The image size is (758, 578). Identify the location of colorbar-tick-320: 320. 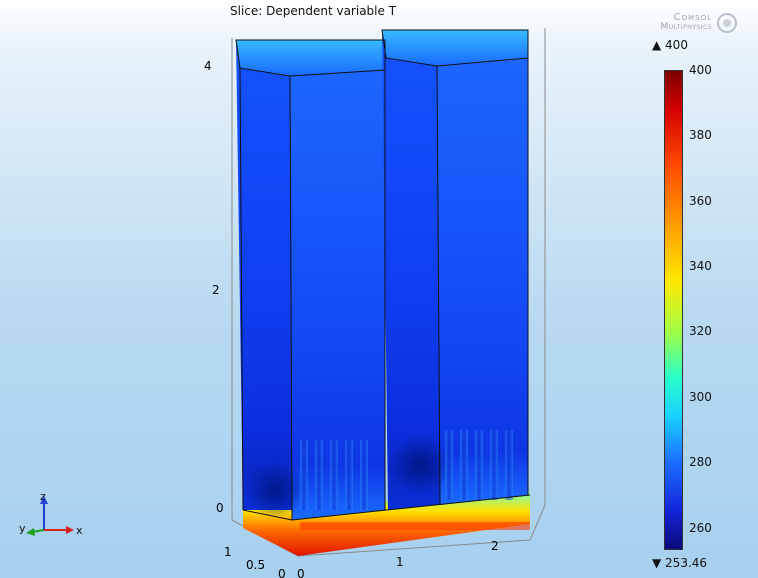
(700, 331).